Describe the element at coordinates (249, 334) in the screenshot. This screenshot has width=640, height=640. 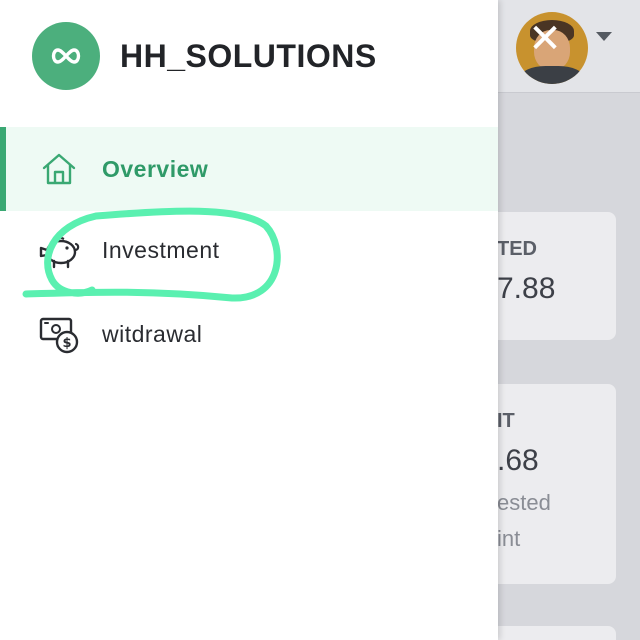
I see `nav-item-witdrawal: $ witdrawal` at that location.